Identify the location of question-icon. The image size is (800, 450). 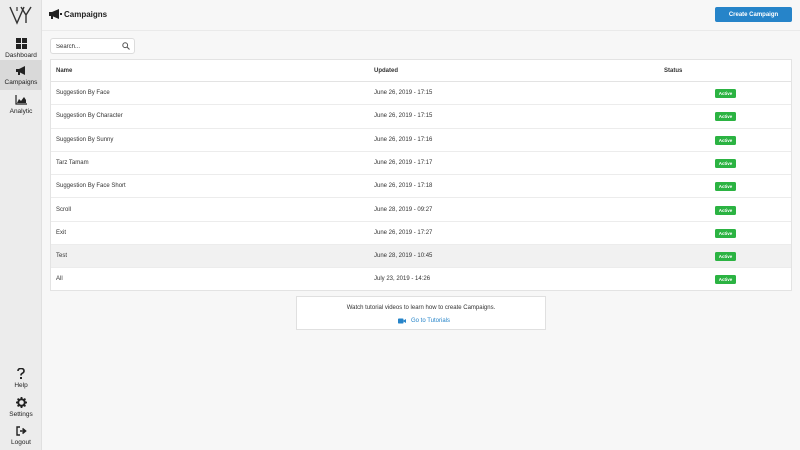
(21, 373).